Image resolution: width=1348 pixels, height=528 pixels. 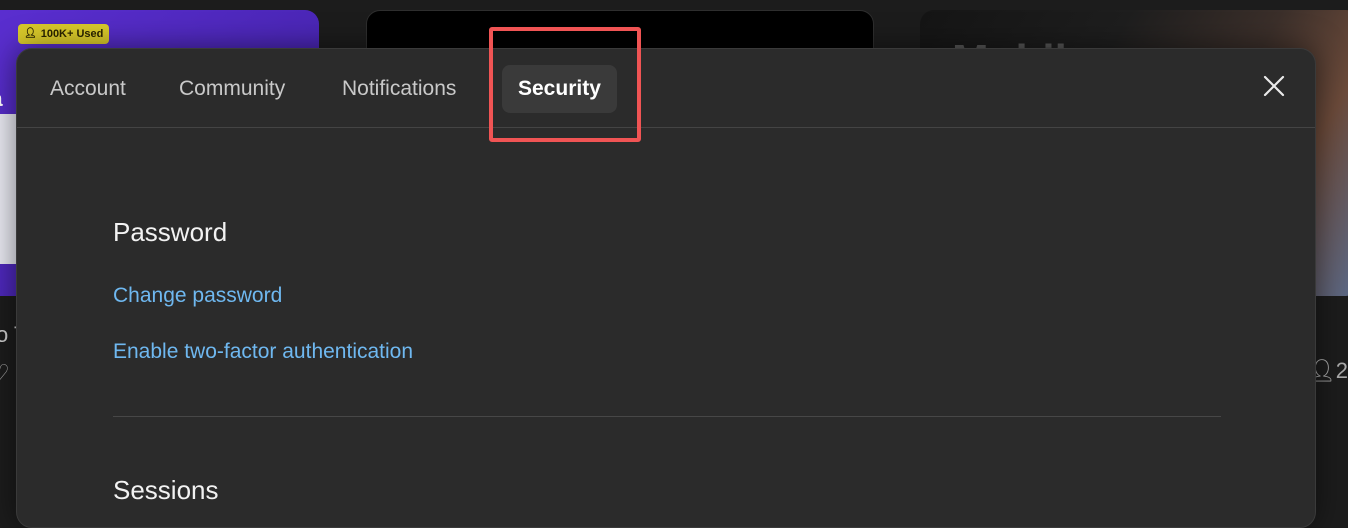 I want to click on change-password-link: Change password, so click(x=197, y=296).